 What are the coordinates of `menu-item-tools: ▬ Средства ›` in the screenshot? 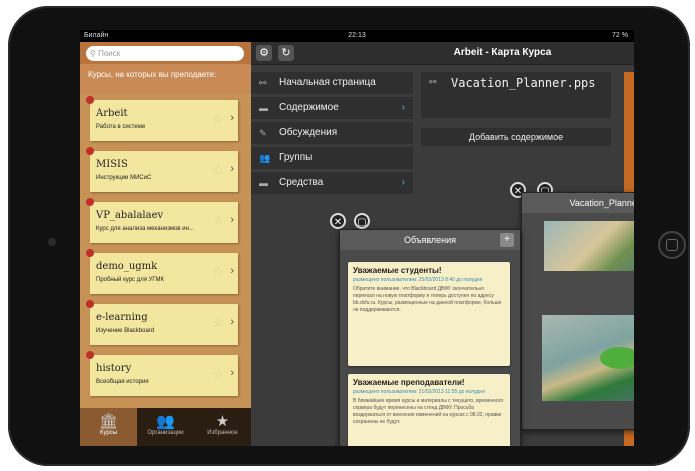 It's located at (332, 183).